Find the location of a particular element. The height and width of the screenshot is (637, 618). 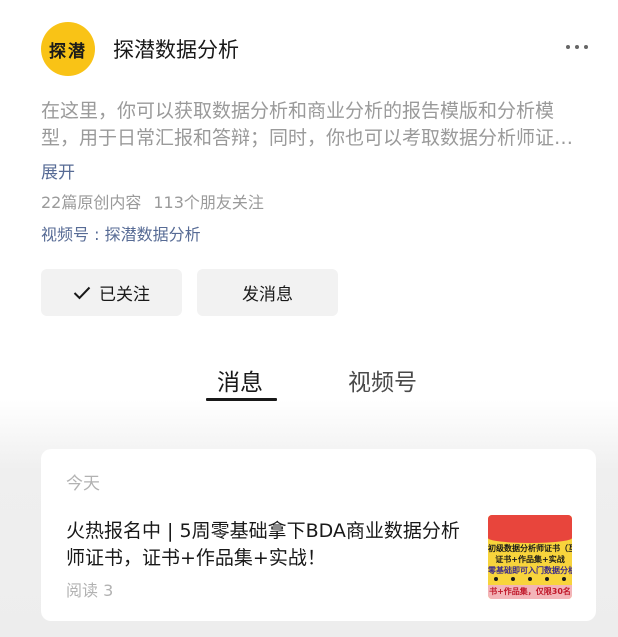

read-count: 阅读 3 is located at coordinates (90, 590).